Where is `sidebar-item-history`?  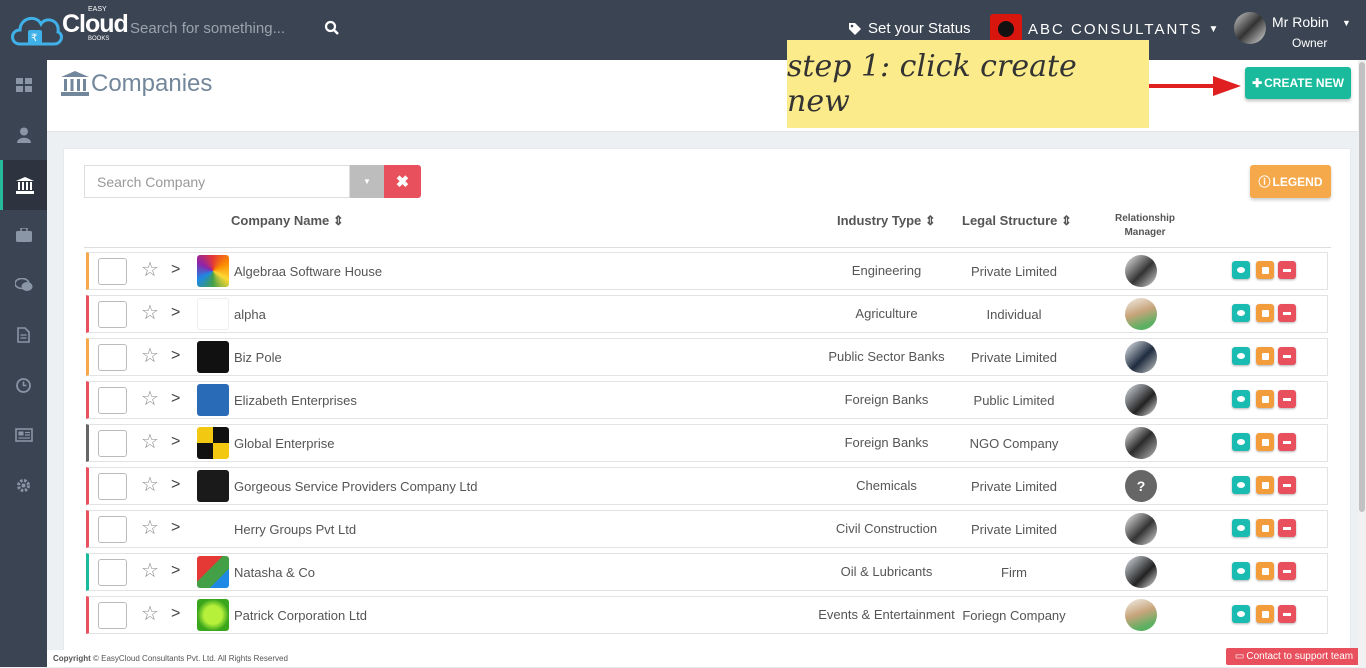 sidebar-item-history is located at coordinates (23, 385).